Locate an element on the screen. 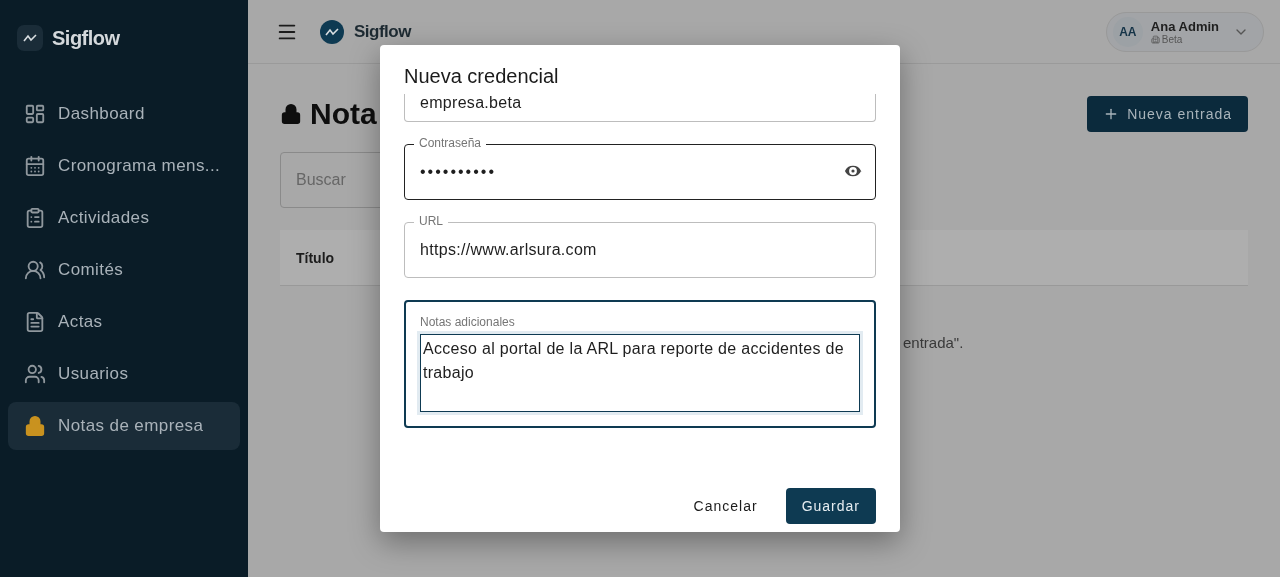  nav-item: Dashboard is located at coordinates (124, 114).